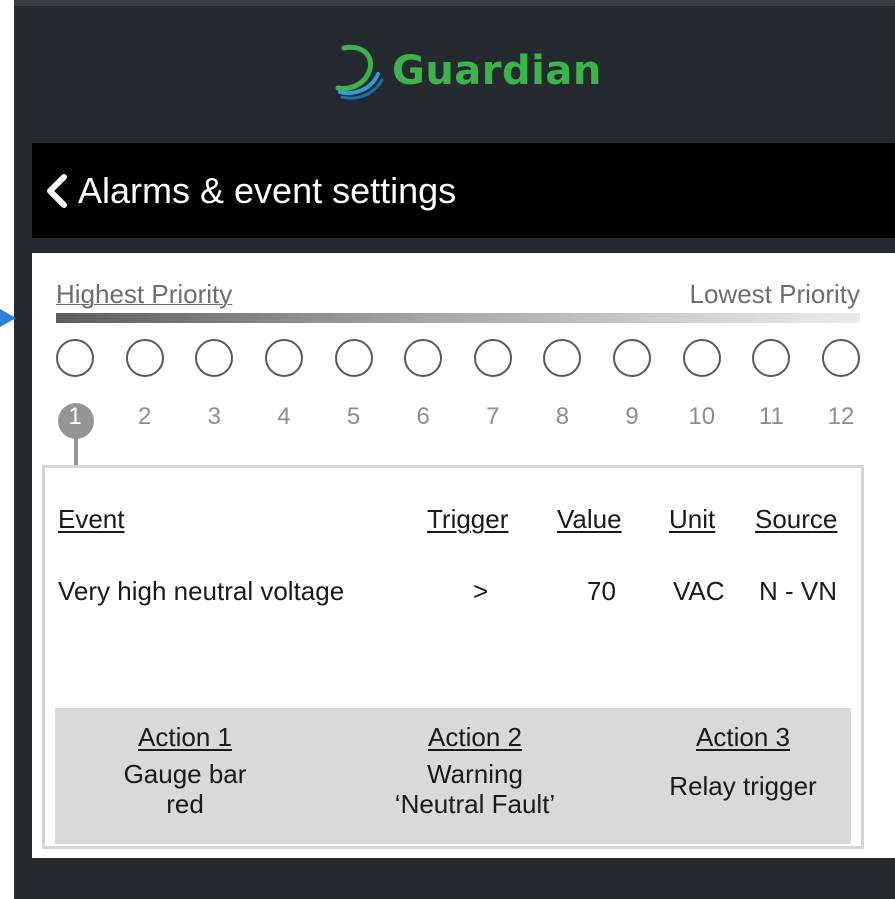 This screenshot has width=895, height=899. What do you see at coordinates (201, 591) in the screenshot?
I see `event-name: Very high neutral voltage` at bounding box center [201, 591].